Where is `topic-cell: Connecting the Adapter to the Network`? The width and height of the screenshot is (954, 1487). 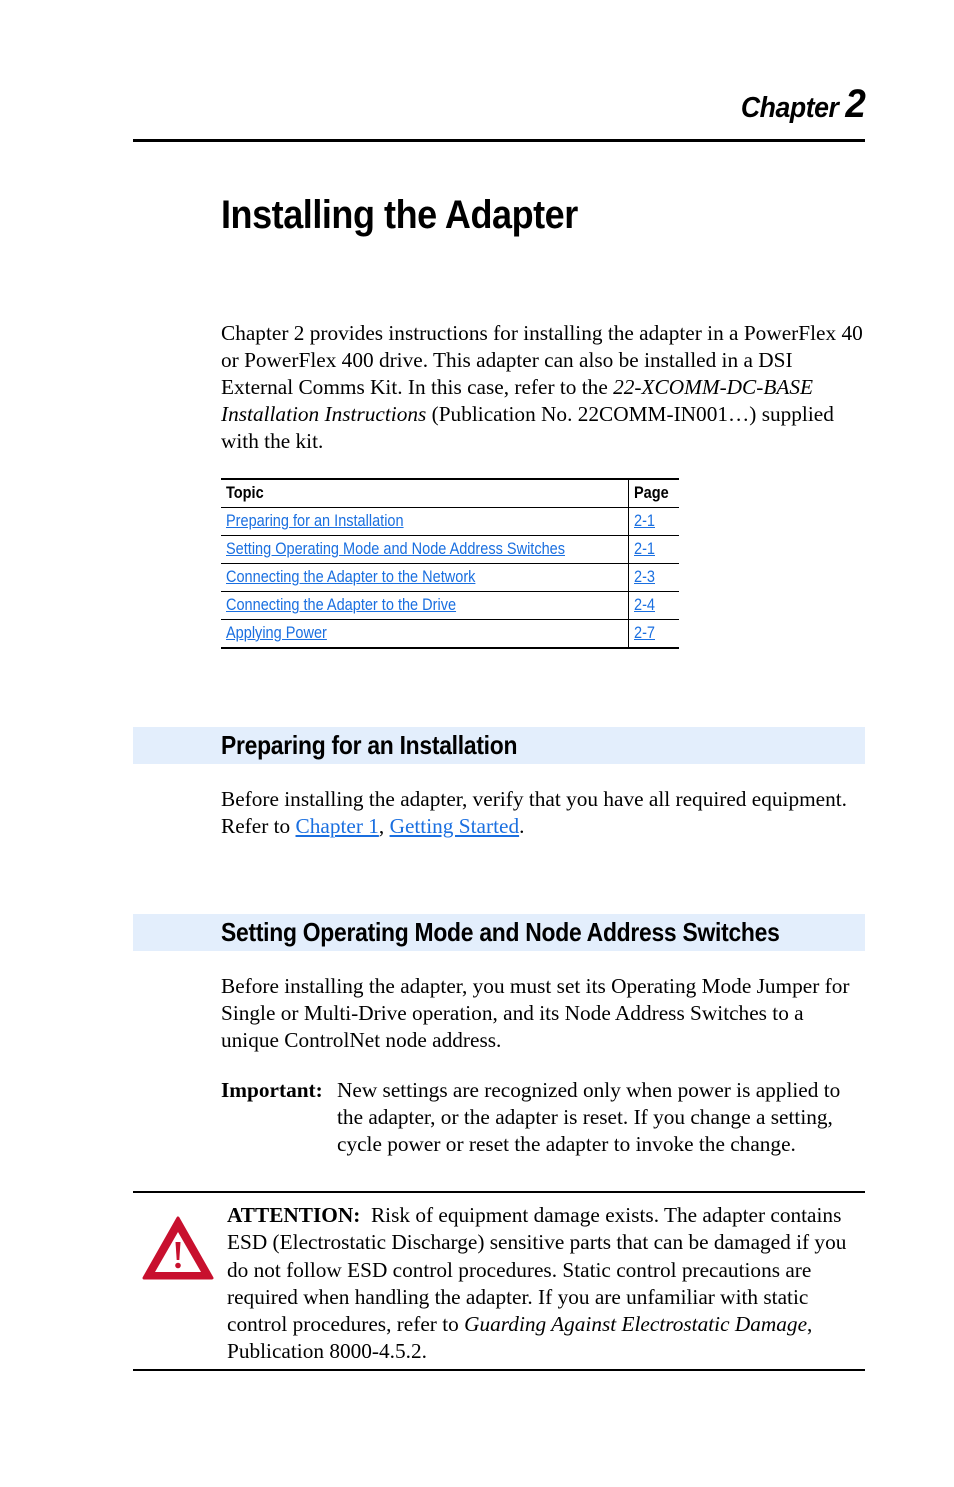
topic-cell: Connecting the Adapter to the Network is located at coordinates (425, 577).